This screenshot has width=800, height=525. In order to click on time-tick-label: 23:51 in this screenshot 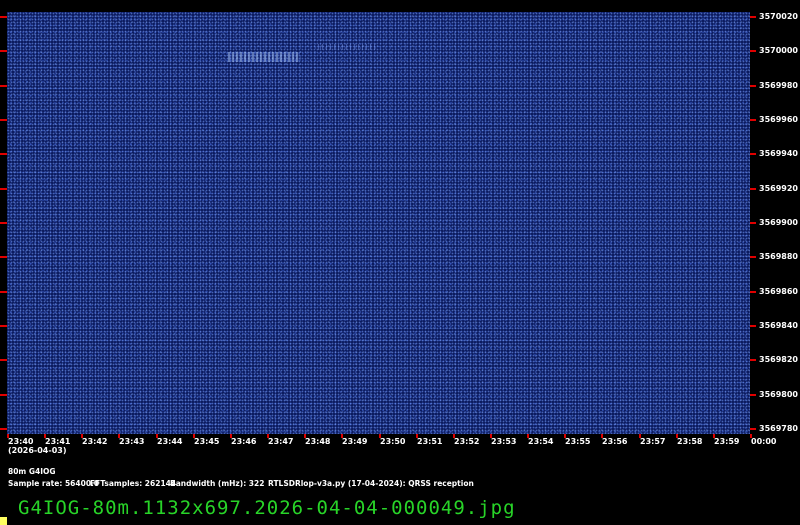, I will do `click(430, 441)`.